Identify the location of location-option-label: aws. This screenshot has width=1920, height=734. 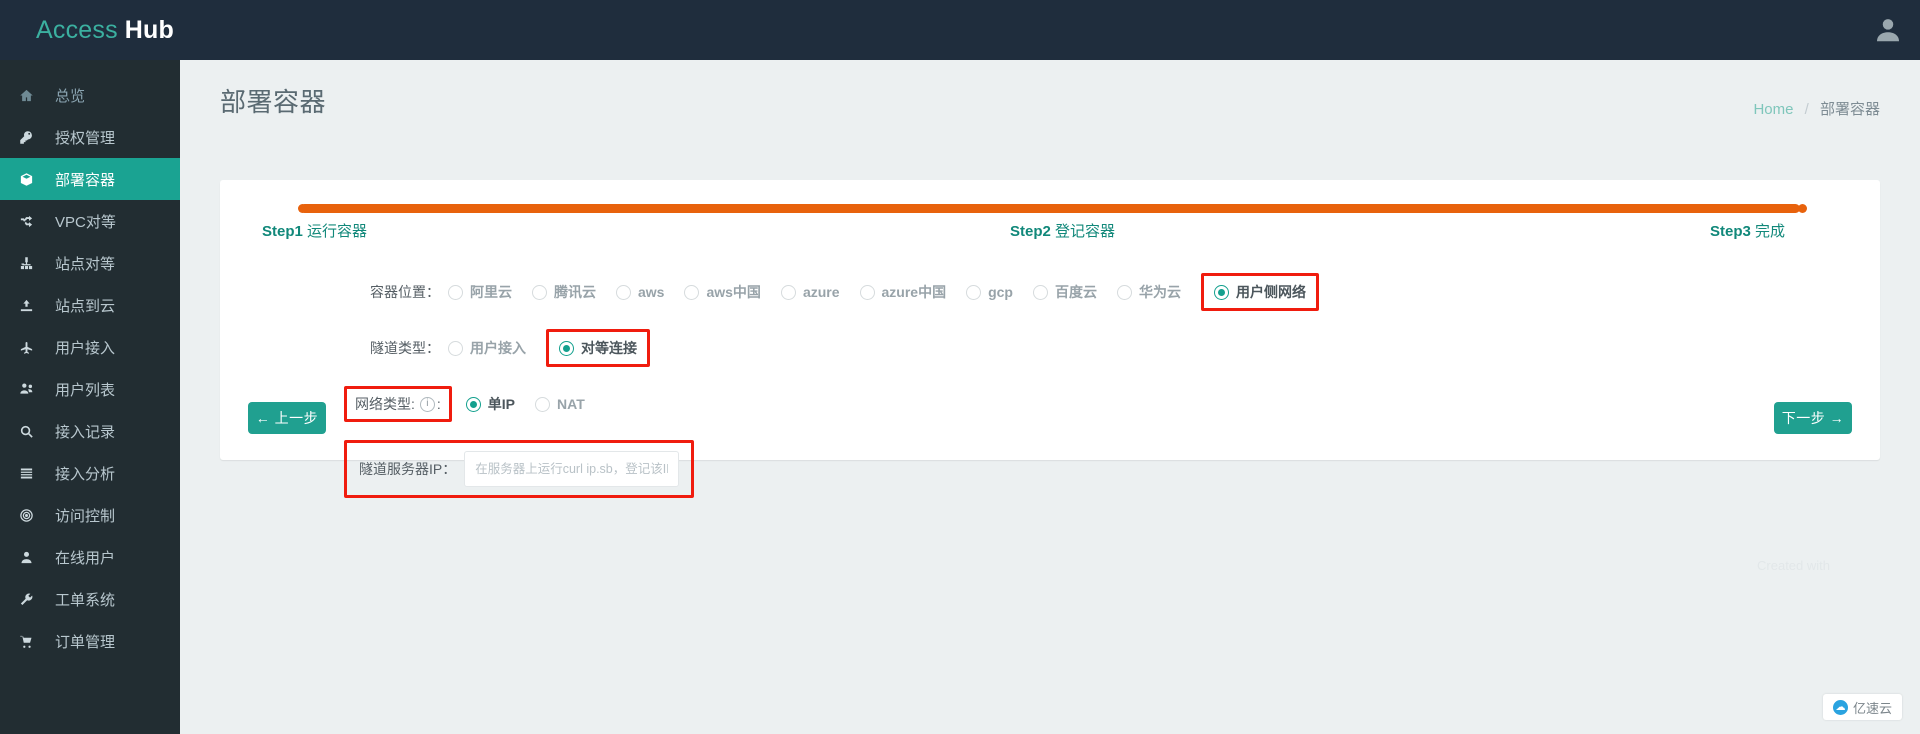
(651, 292).